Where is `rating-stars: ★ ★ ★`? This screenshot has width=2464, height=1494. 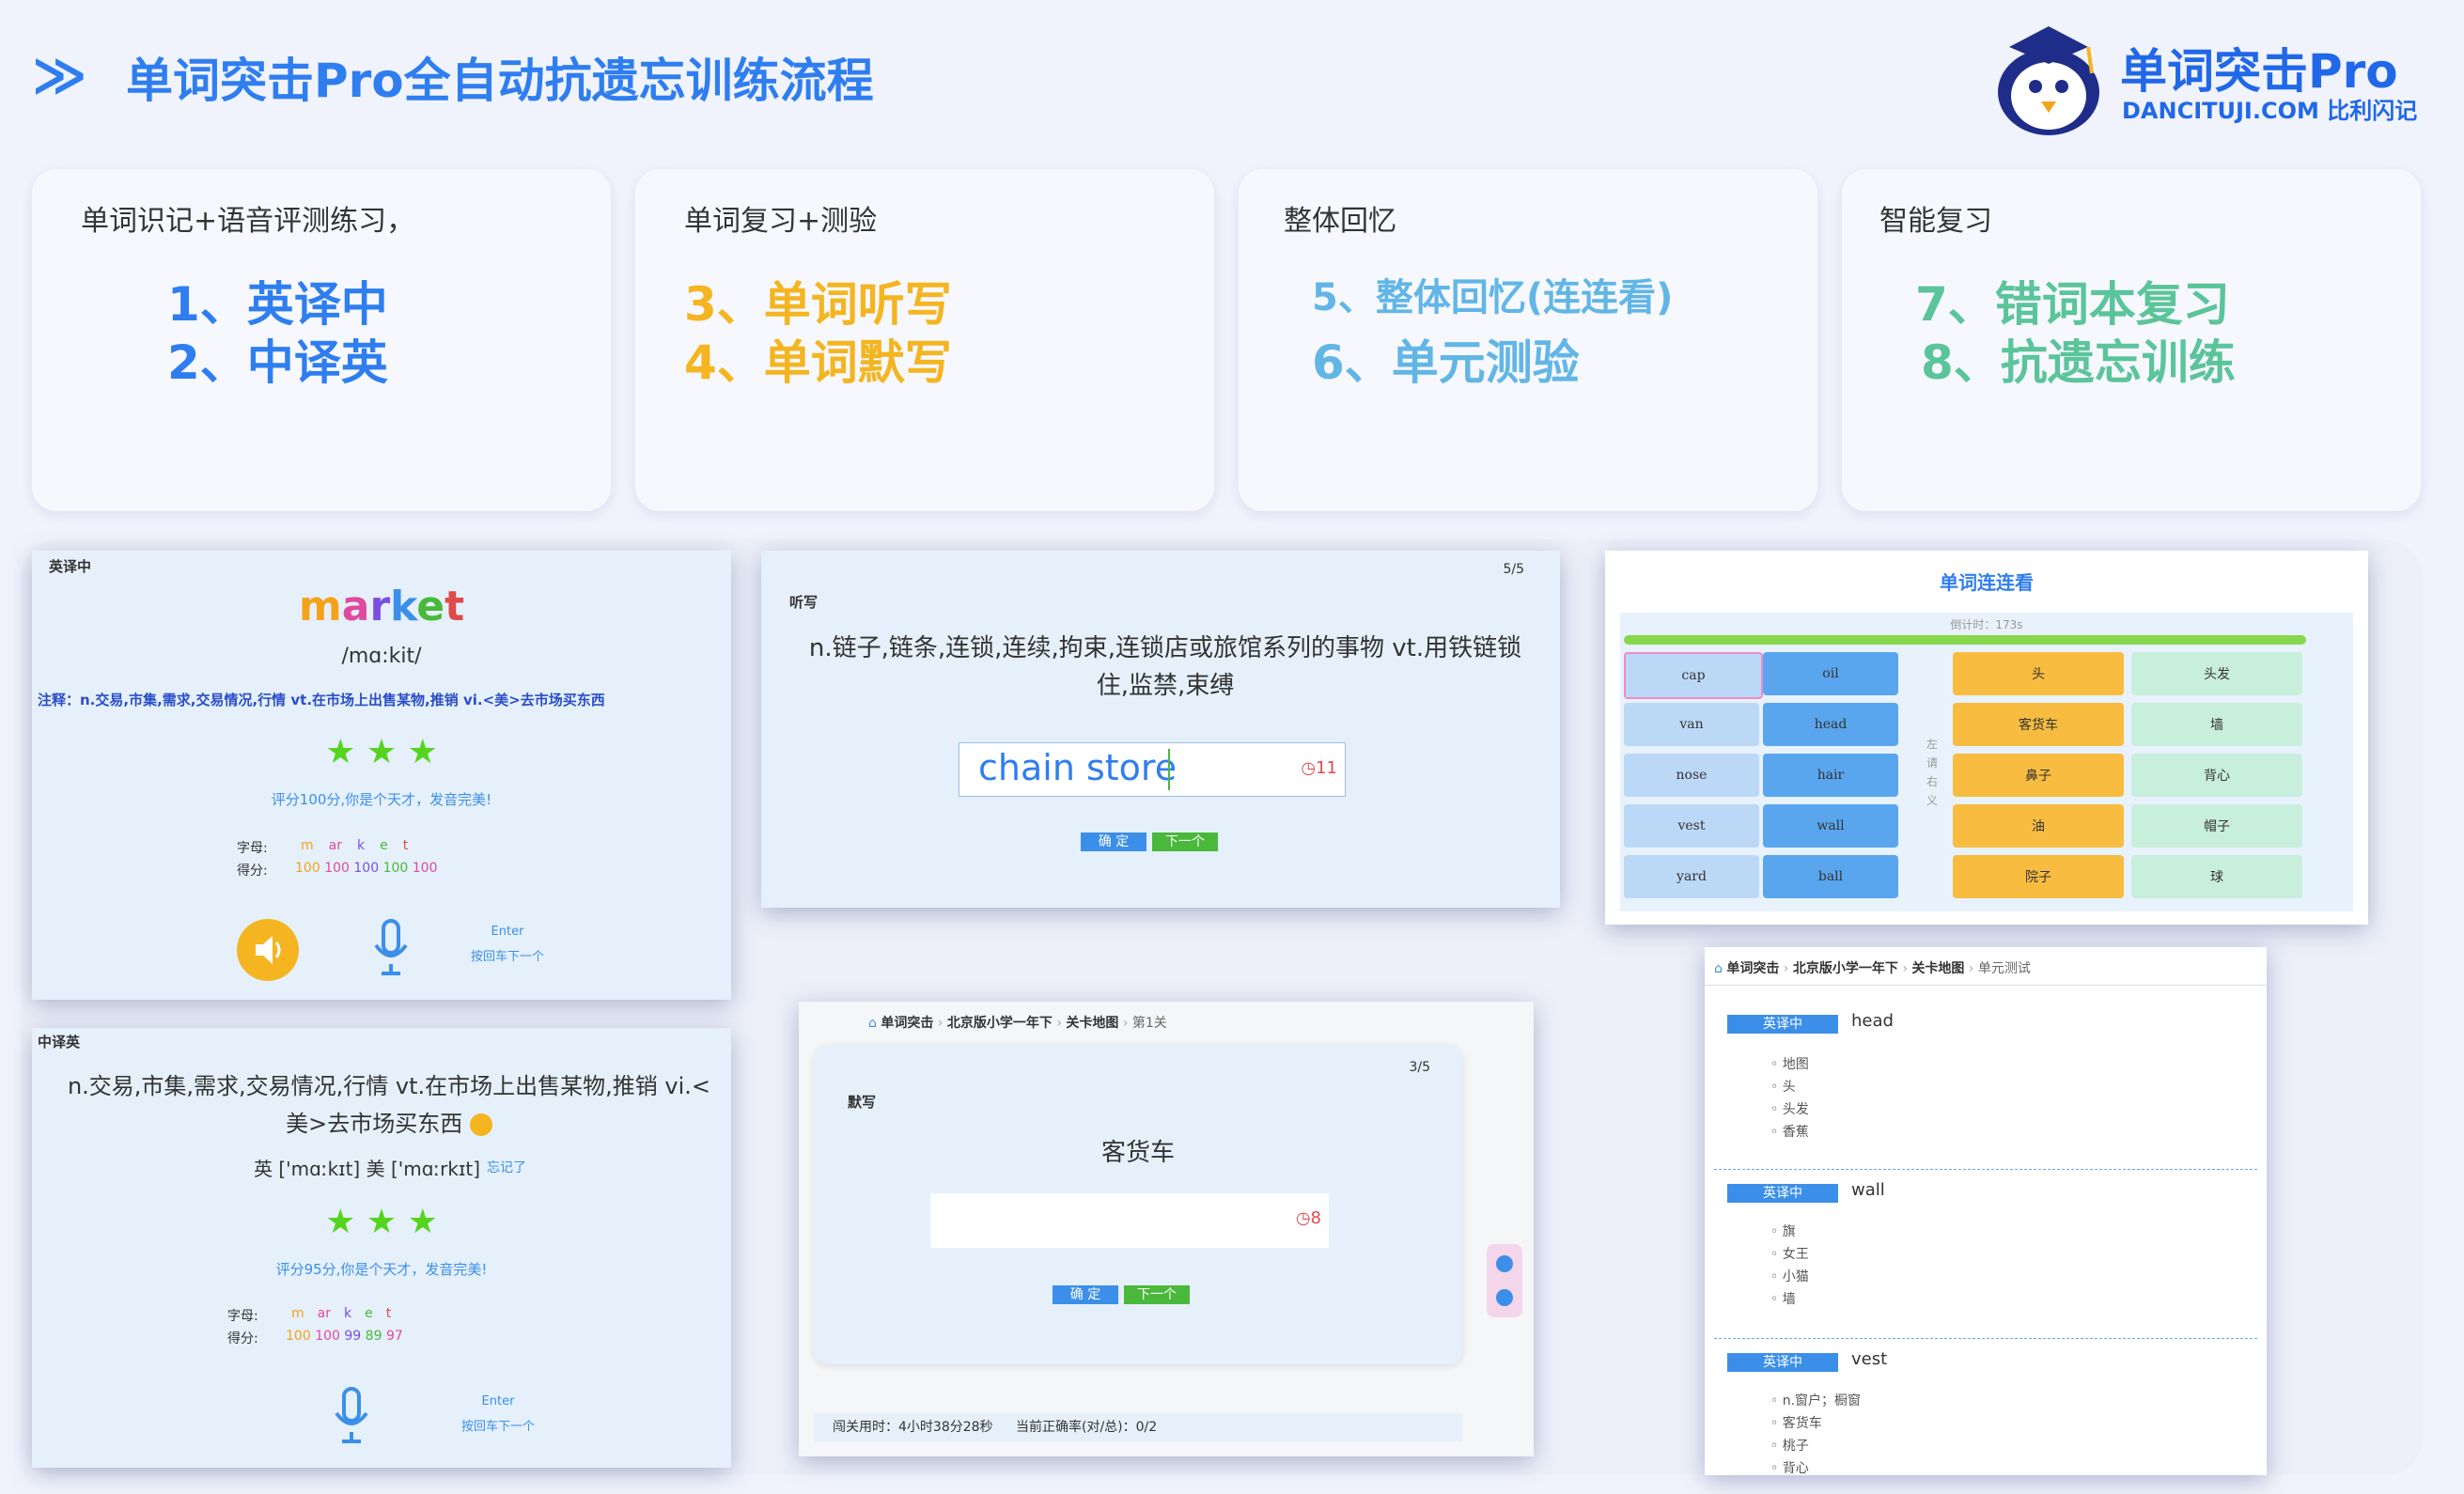 rating-stars: ★ ★ ★ is located at coordinates (381, 1222).